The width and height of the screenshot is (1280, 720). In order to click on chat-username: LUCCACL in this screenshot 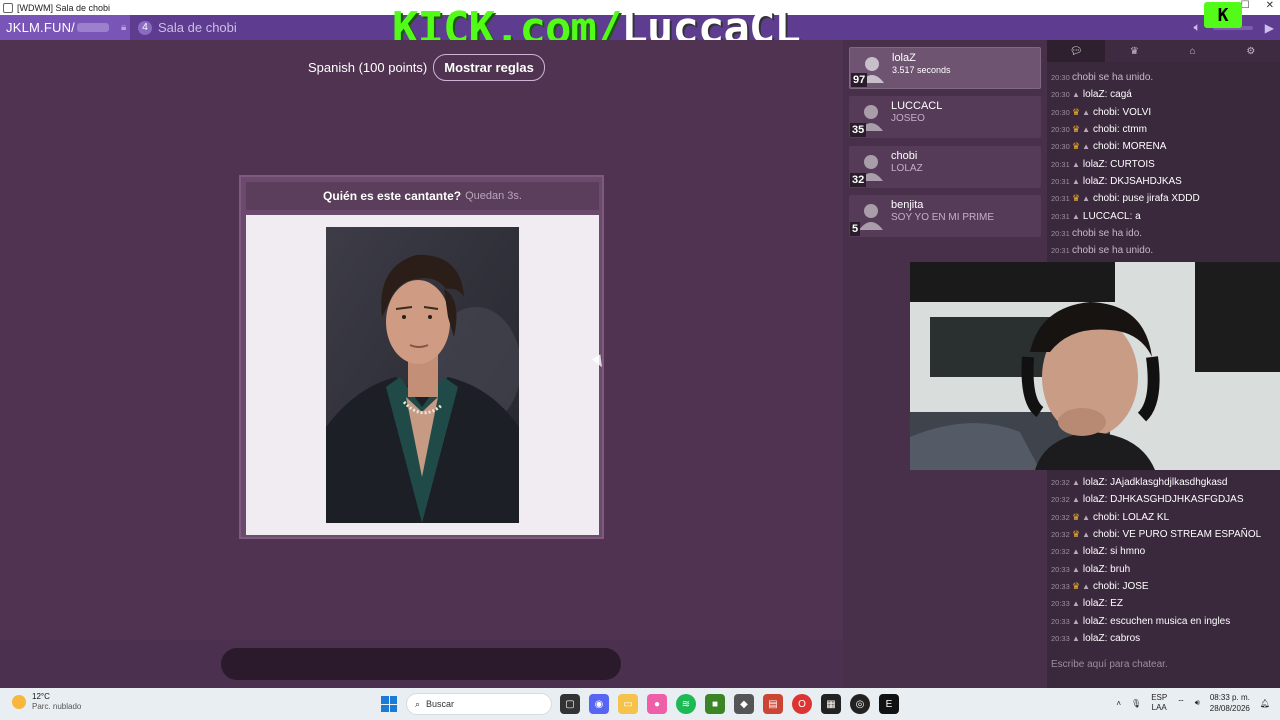, I will do `click(1106, 216)`.